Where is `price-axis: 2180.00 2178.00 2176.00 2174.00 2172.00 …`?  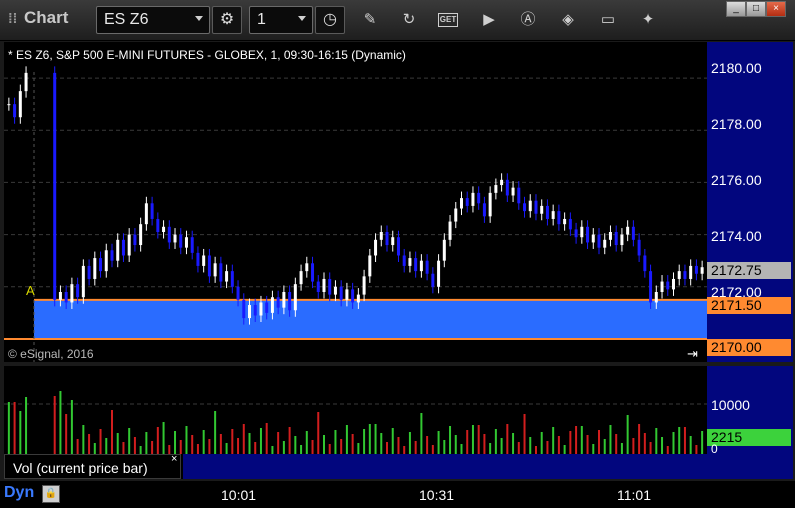
price-axis: 2180.00 2178.00 2176.00 2174.00 2172.00 … is located at coordinates (750, 202).